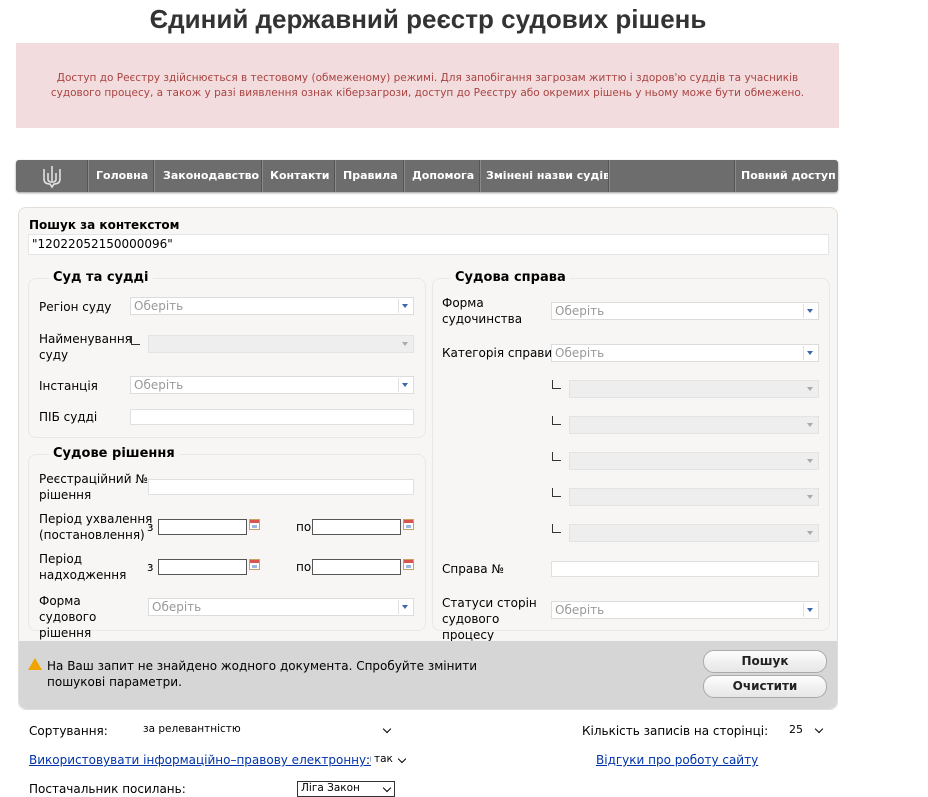  I want to click on proceeding-form-select: Оберіть, so click(685, 311).